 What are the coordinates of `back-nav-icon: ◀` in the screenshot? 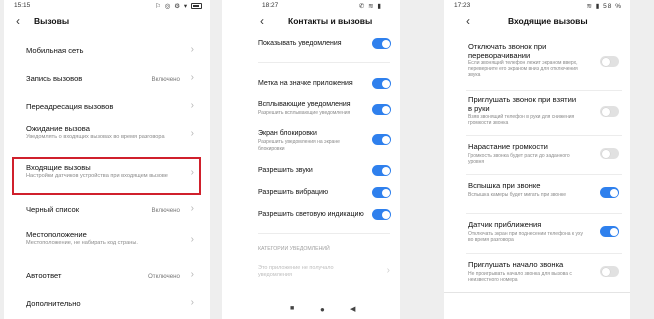 It's located at (352, 309).